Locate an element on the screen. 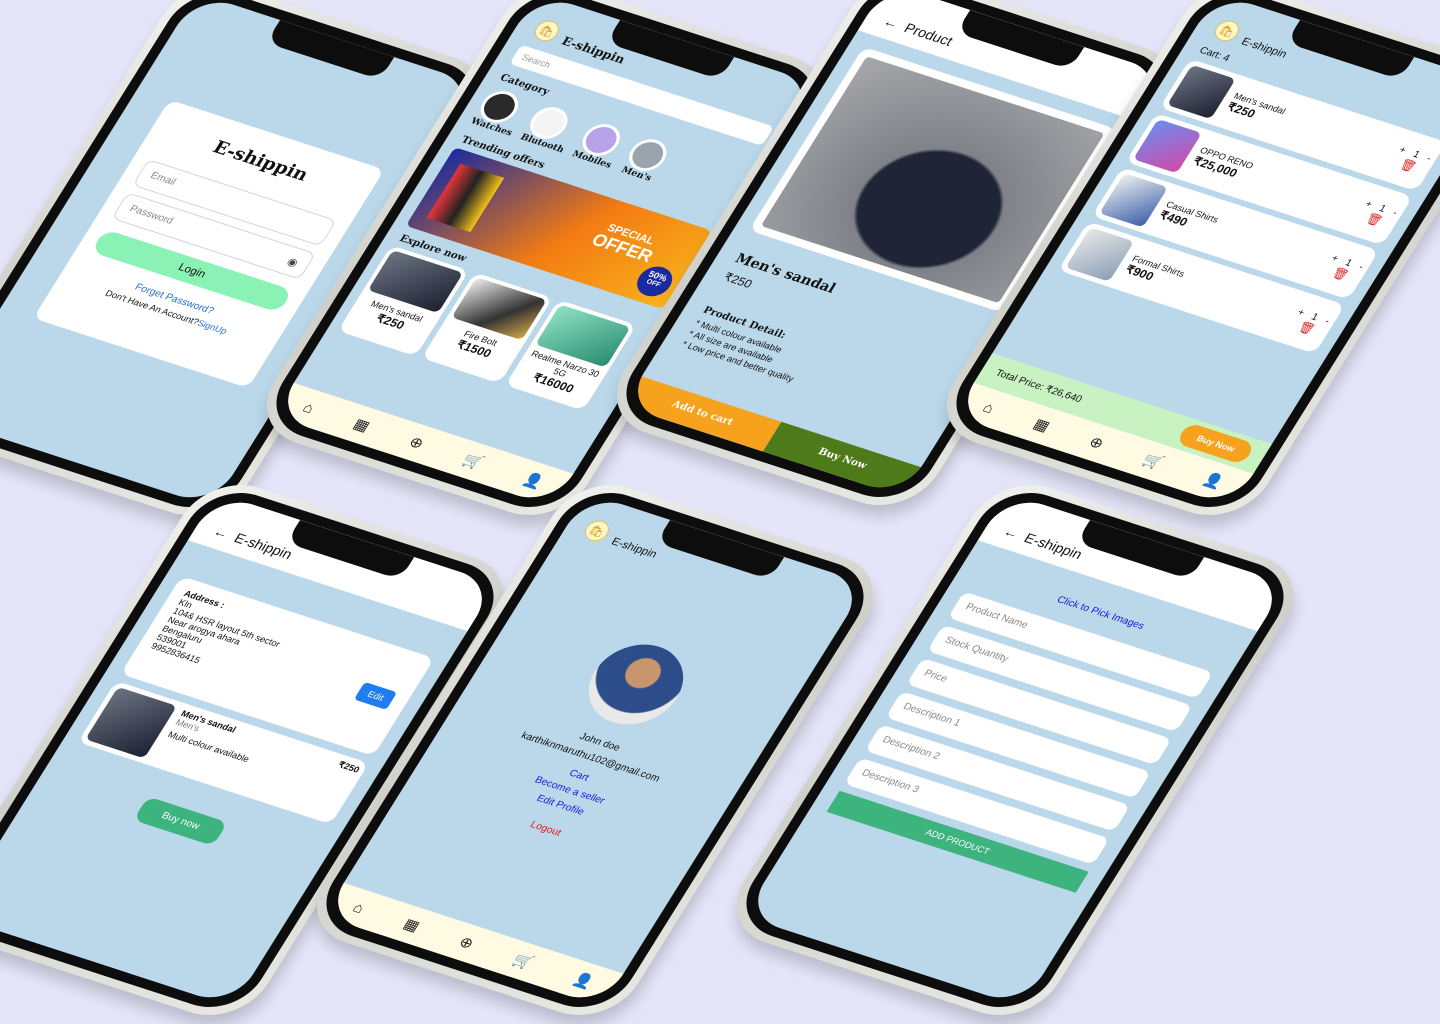  shopping-bags-icon is located at coordinates (465, 198).